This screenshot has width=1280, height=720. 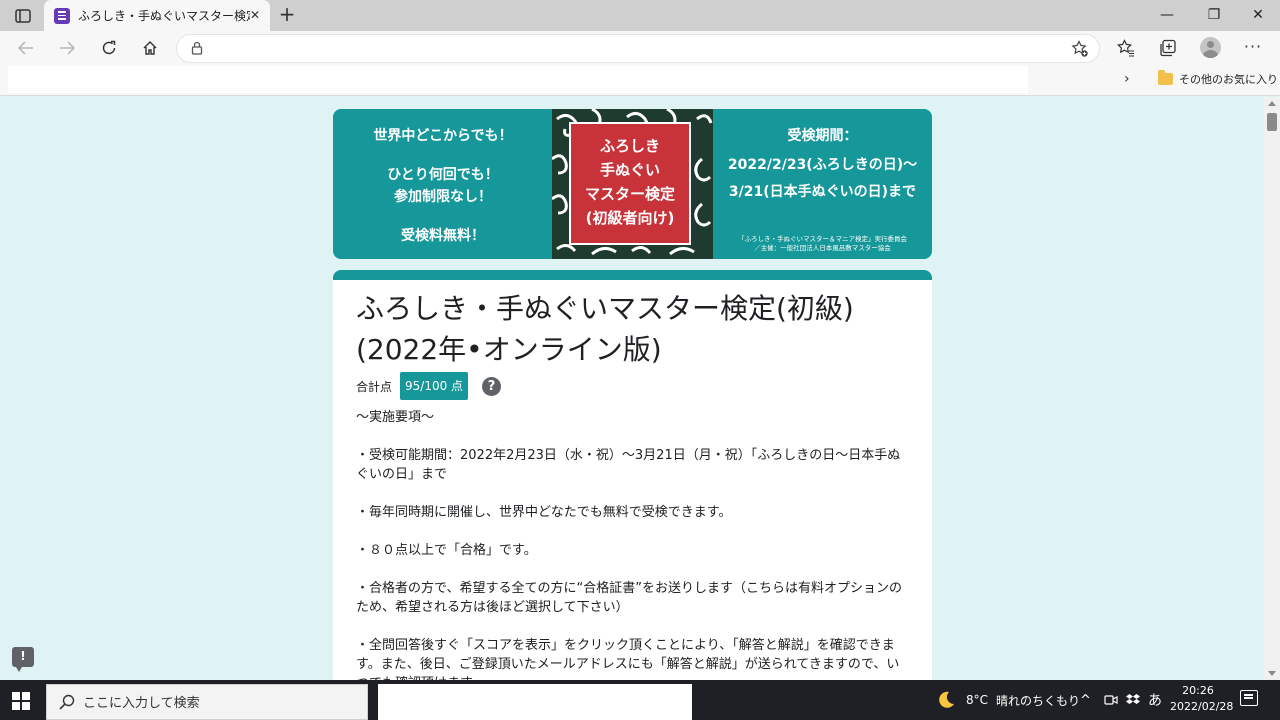 What do you see at coordinates (822, 165) in the screenshot?
I see `banner-period-start: 2022/2/23(ふろしきの日)〜` at bounding box center [822, 165].